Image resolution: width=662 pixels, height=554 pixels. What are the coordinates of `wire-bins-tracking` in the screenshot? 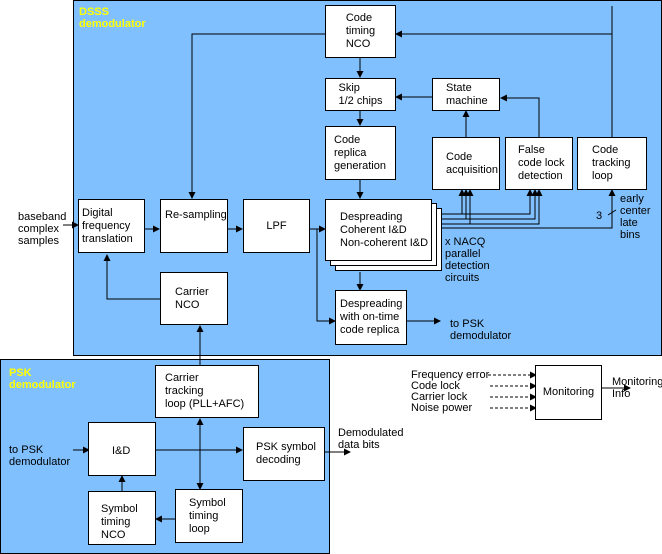 It's located at (577, 209).